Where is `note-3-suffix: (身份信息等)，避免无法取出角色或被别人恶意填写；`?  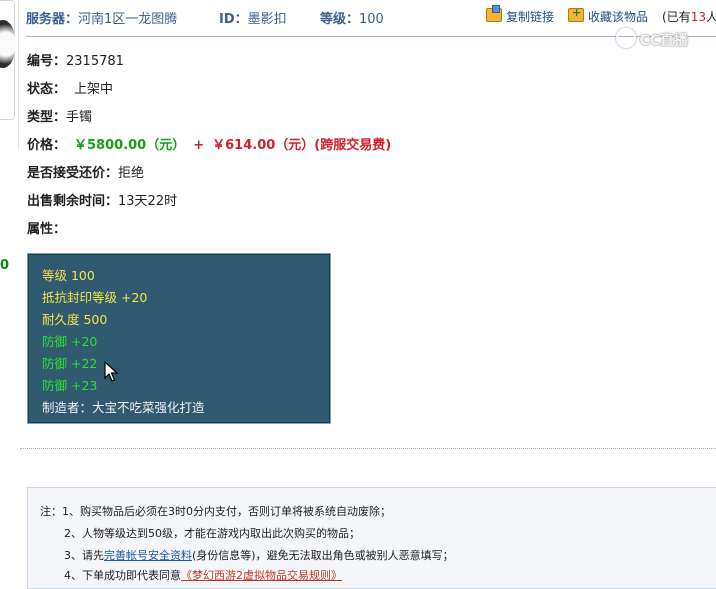
note-3-suffix: (身份信息等)，避免无法取出角色或被别人恶意填写； is located at coordinates (323, 555).